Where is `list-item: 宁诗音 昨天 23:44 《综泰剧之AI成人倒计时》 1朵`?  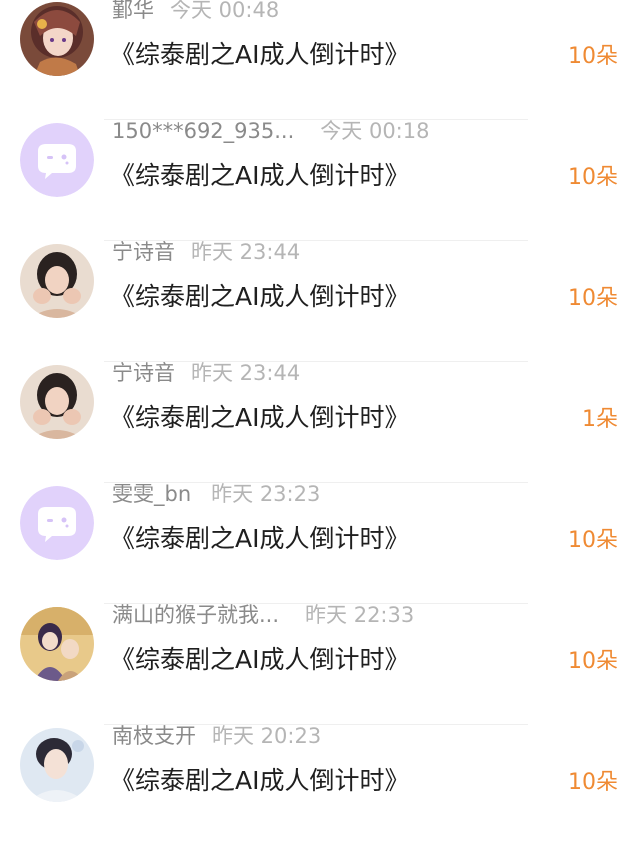
list-item: 宁诗音 昨天 23:44 《综泰剧之AI成人倒计时》 1朵 is located at coordinates (320, 422).